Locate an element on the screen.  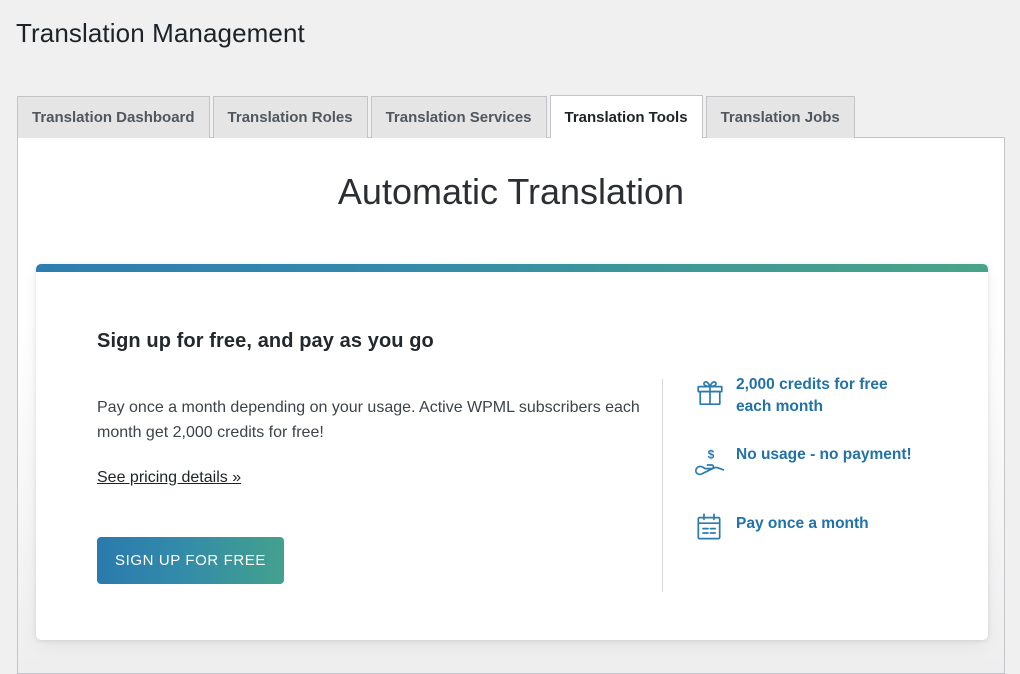
tab-translation-jobs: Translation Jobs is located at coordinates (780, 117).